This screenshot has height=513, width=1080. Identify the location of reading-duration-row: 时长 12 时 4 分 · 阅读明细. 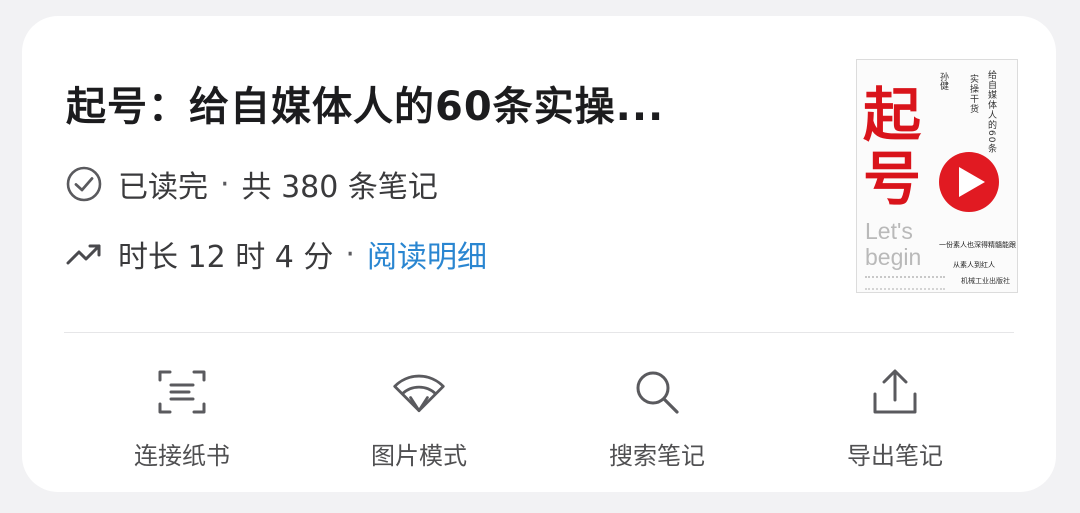
(275, 254).